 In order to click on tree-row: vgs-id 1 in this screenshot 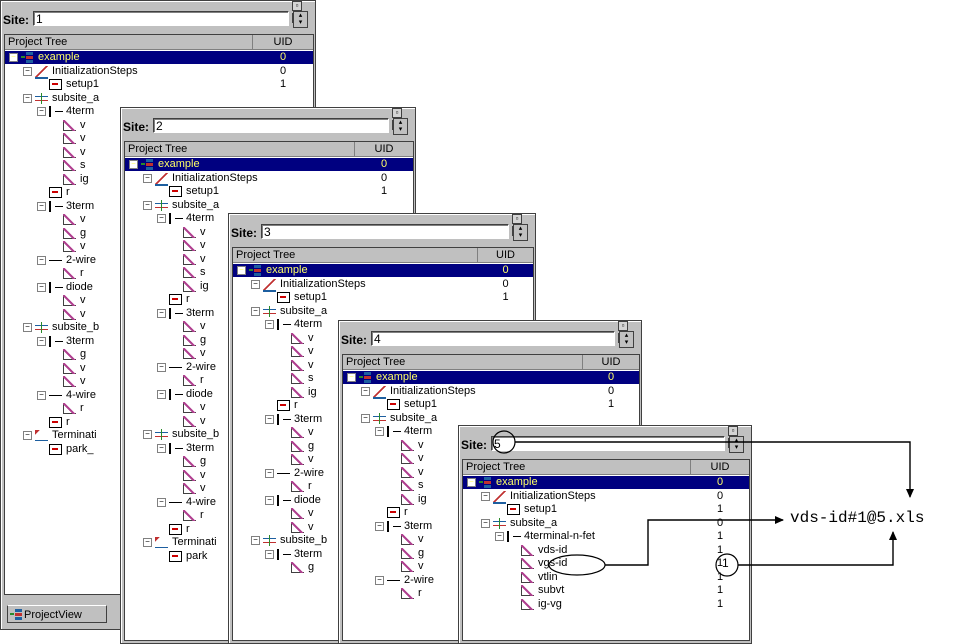, I will do `click(606, 563)`.